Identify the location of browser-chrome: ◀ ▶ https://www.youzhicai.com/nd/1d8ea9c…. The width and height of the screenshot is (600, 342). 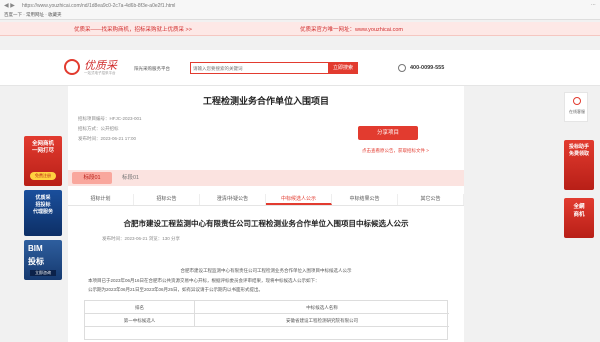
(300, 10).